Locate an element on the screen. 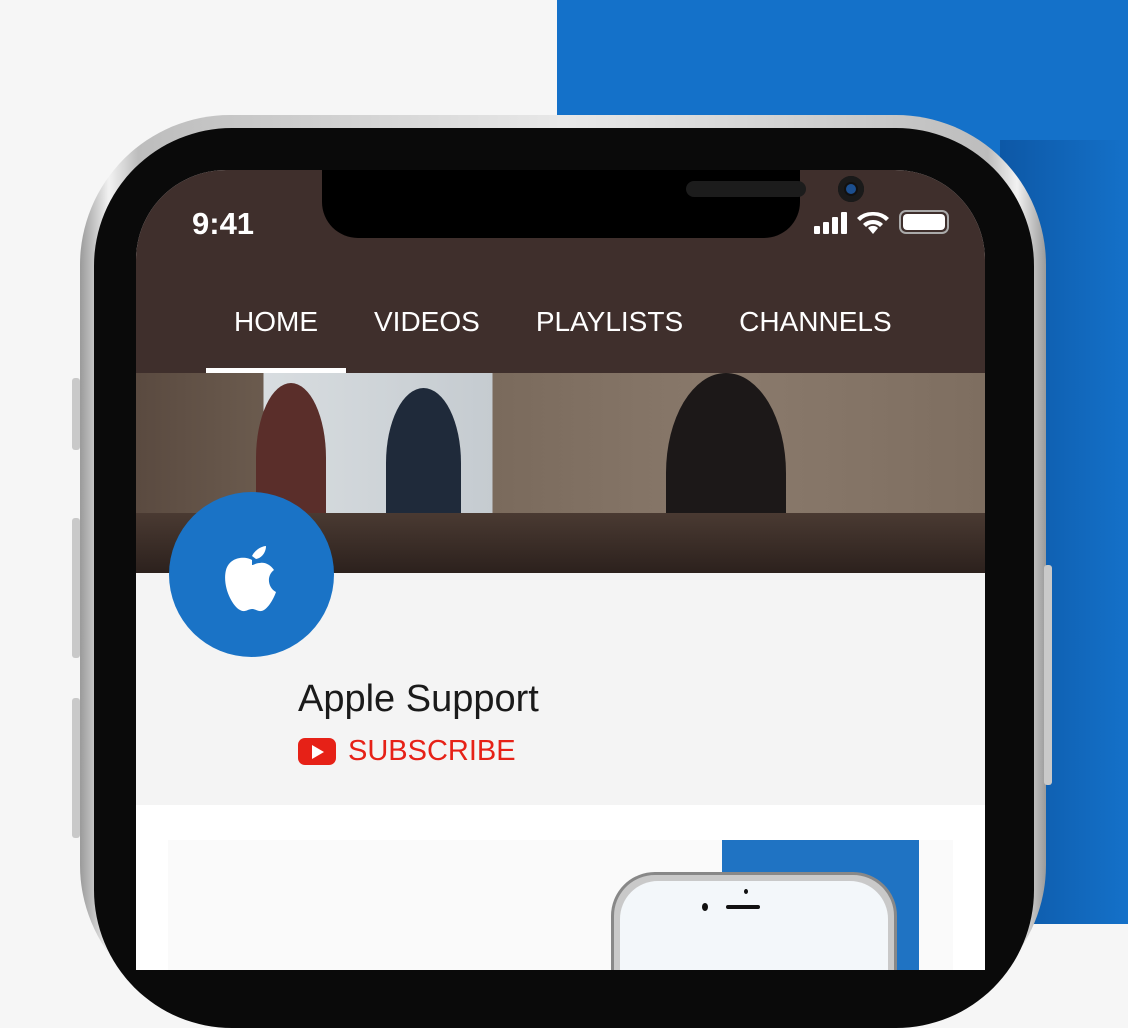 The height and width of the screenshot is (1028, 1128). channel-name: Apple Support is located at coordinates (418, 699).